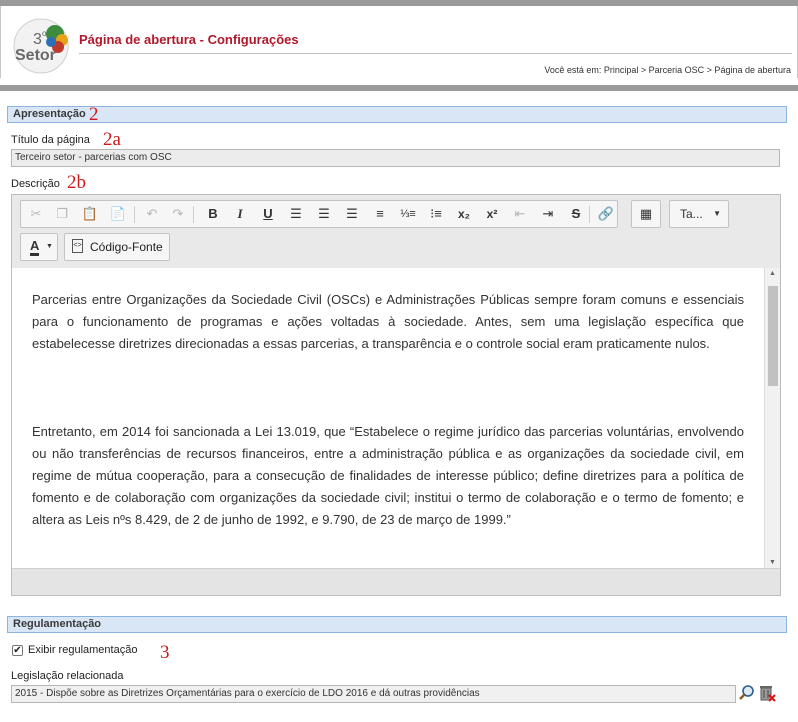  I want to click on exibir-regulamentacao-checkbox: ✔, so click(17, 650).